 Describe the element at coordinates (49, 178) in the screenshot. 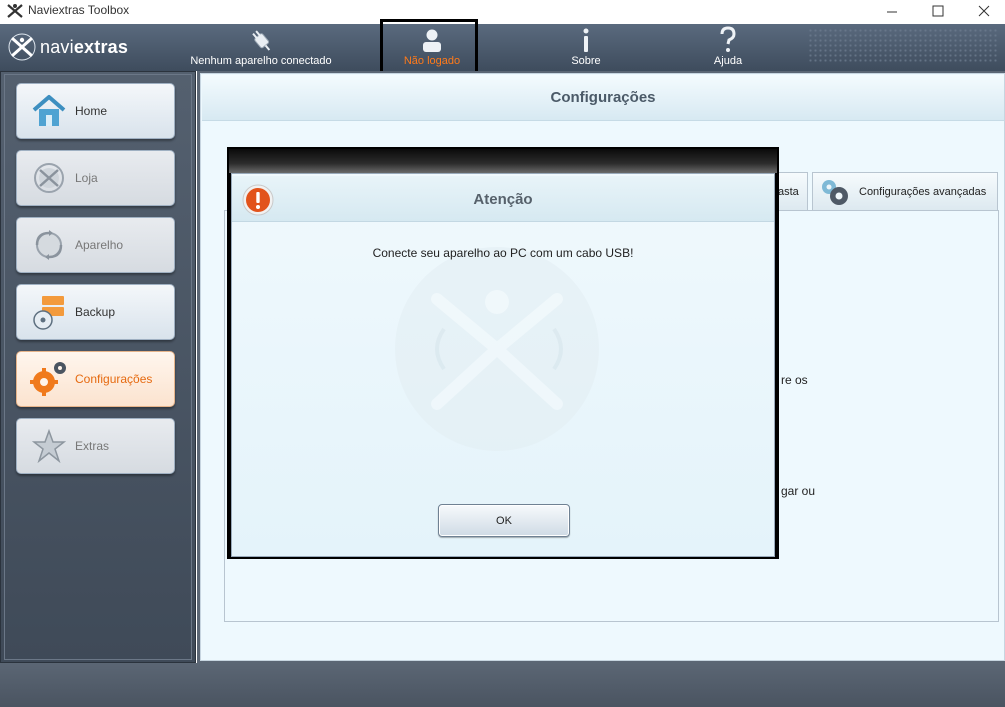

I see `store-globe-icon` at that location.